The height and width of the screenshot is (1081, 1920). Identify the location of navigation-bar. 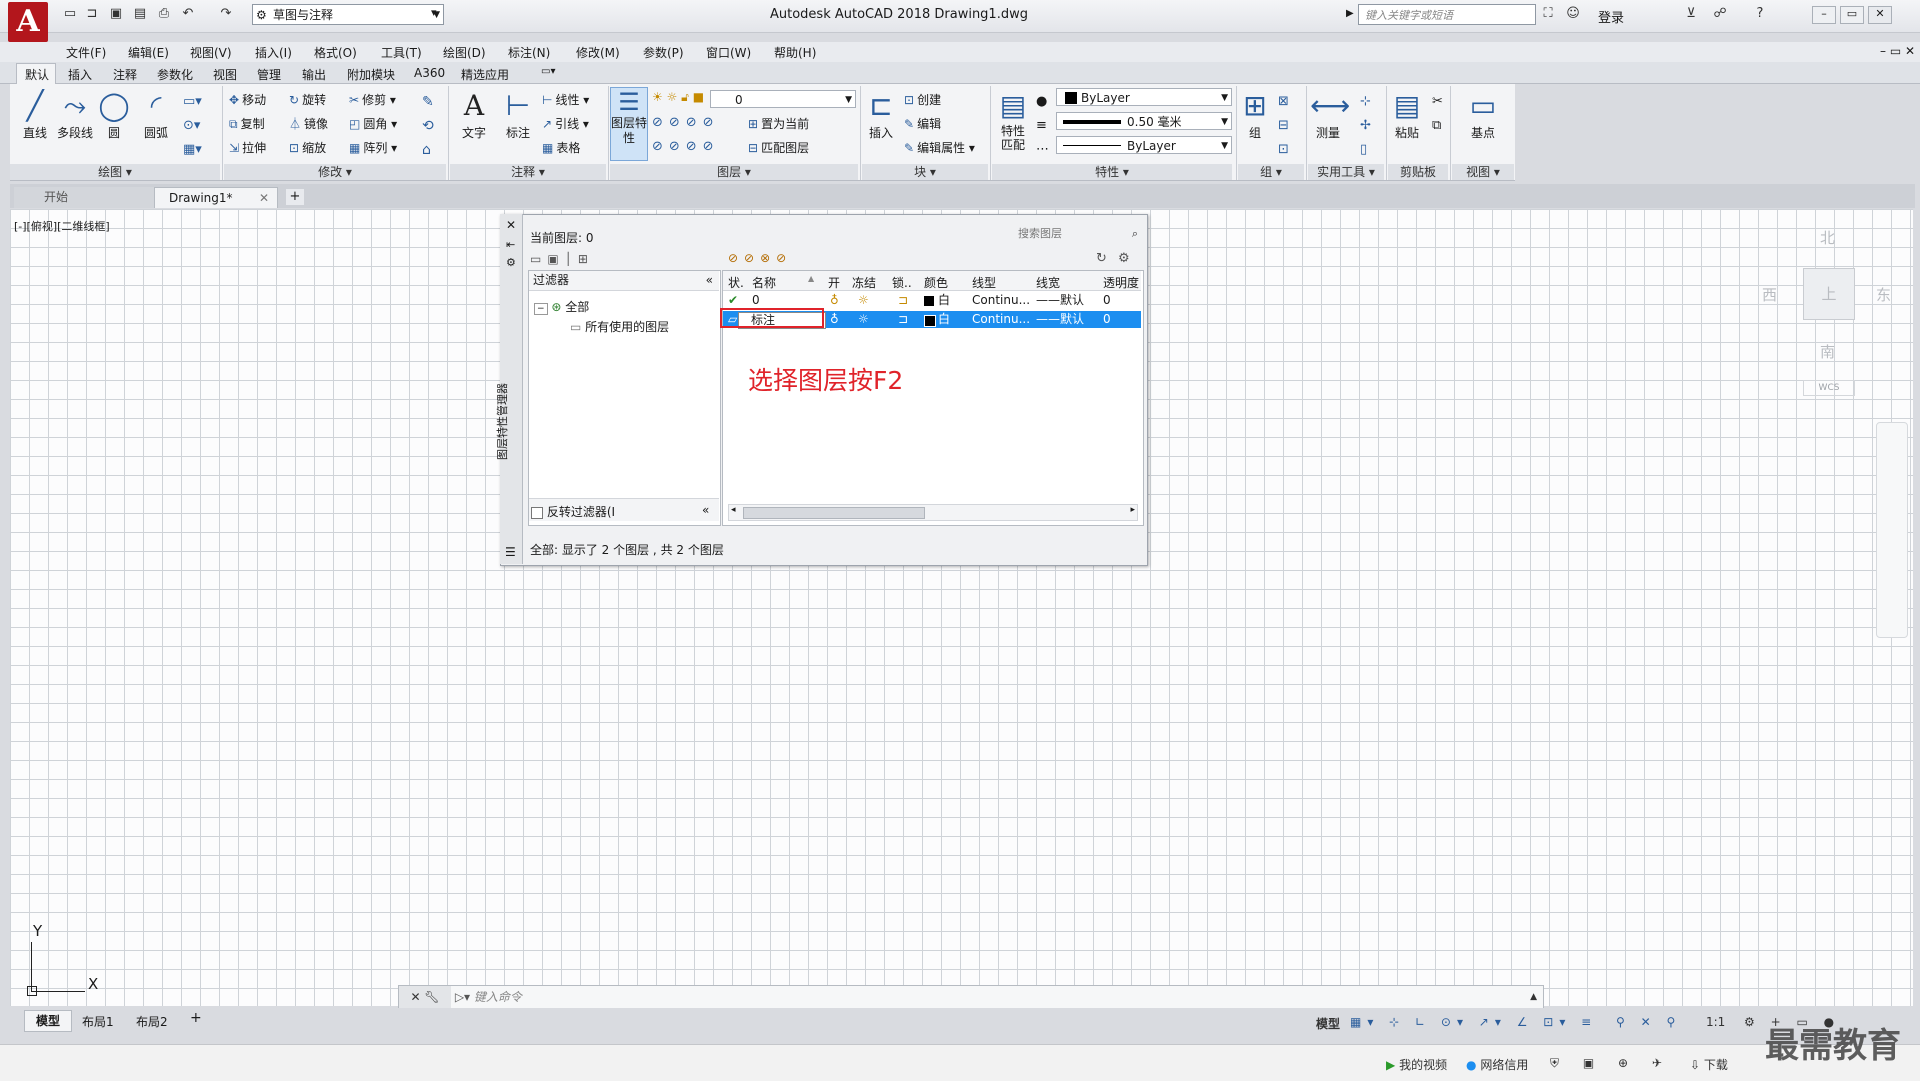
(1892, 530).